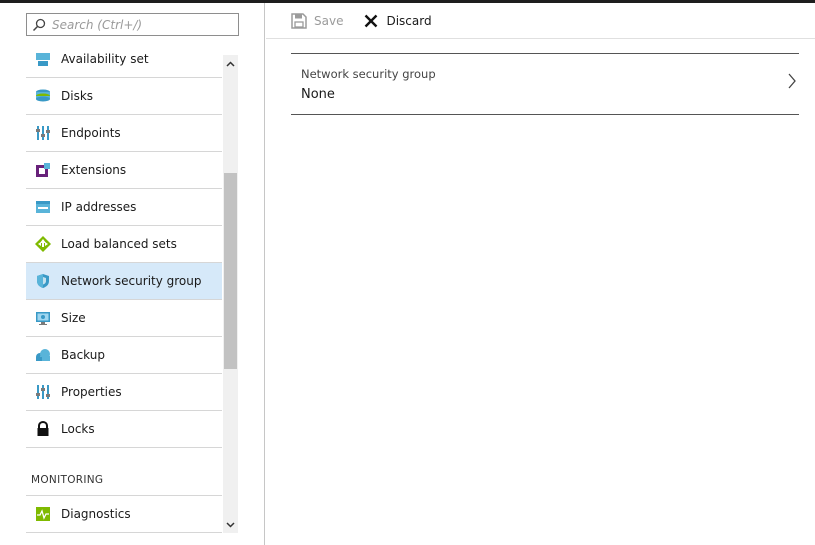 Image resolution: width=815 pixels, height=545 pixels. Describe the element at coordinates (124, 472) in the screenshot. I see `section-header-monitoring: MONITORING` at that location.